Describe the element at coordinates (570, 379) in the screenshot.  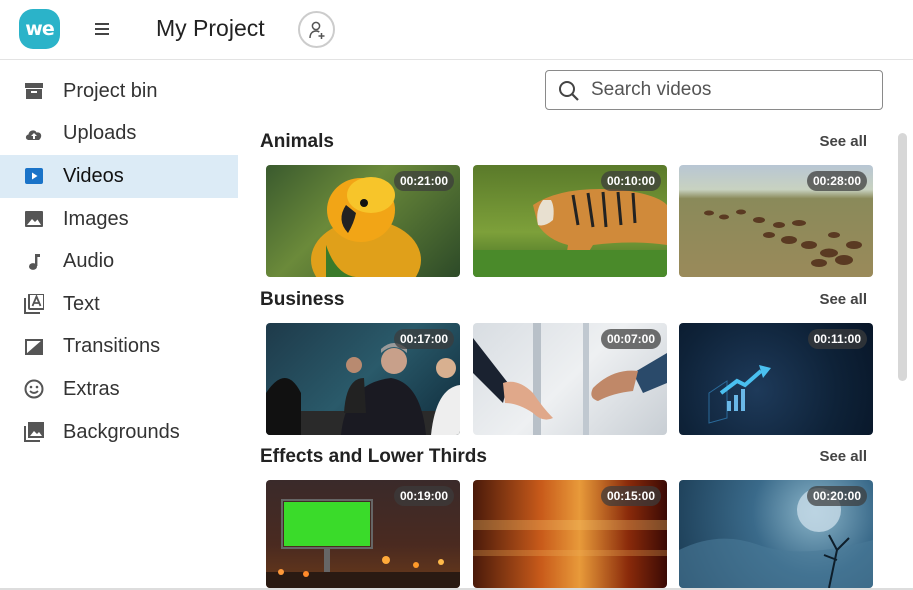
I see `video-thumbnail-handshake: 00:07:00` at that location.